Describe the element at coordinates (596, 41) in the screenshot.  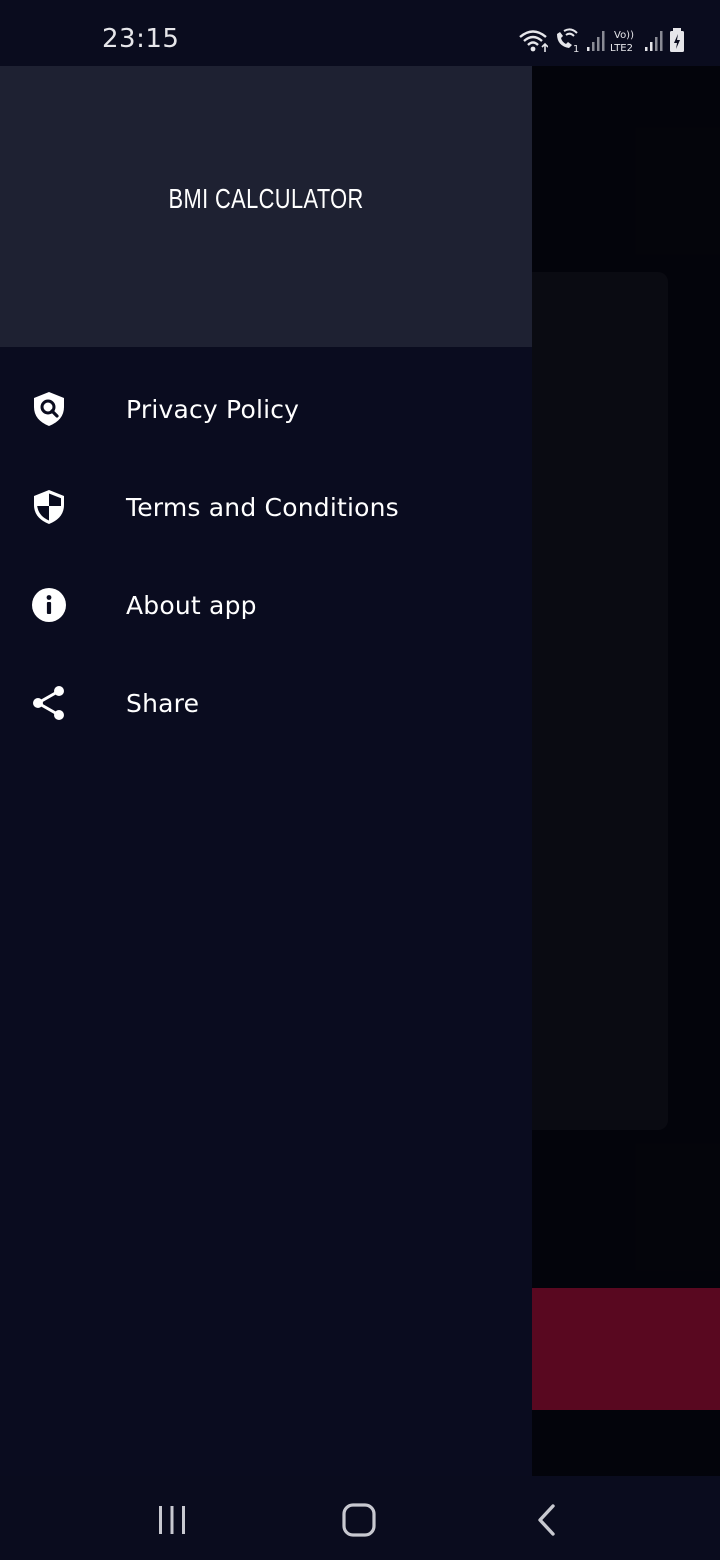
I see `signal-sim1-icon` at that location.